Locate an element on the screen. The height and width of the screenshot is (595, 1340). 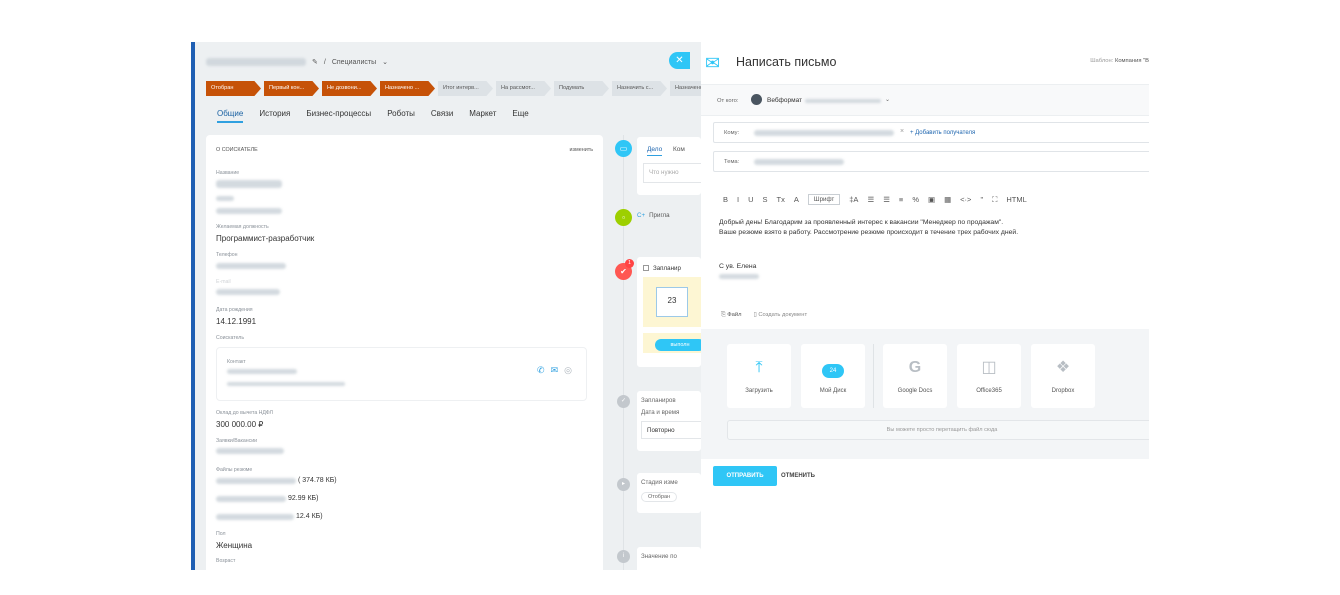
phone-blurred is located at coordinates (251, 266).